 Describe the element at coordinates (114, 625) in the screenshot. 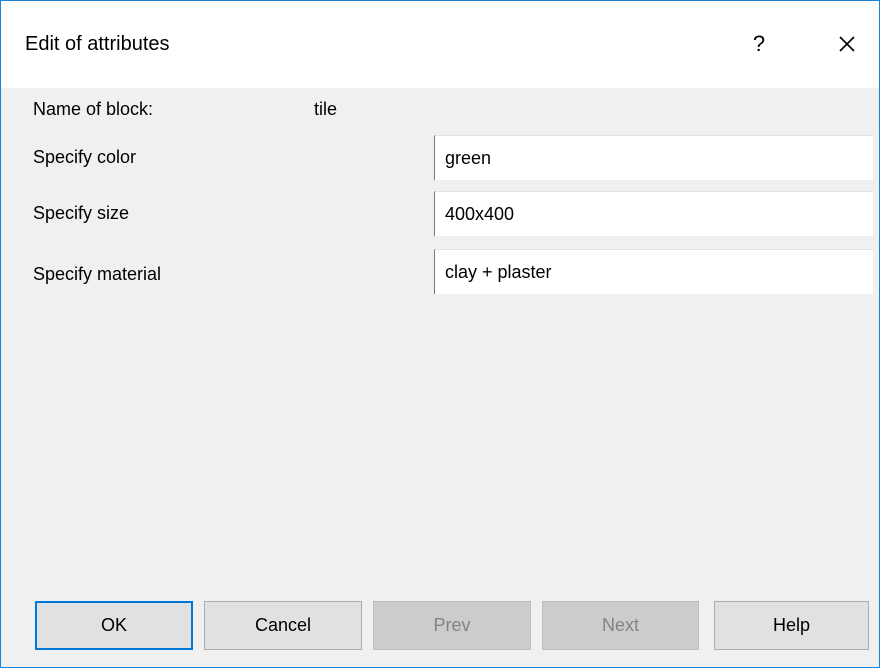

I see `ok-button: OK` at that location.